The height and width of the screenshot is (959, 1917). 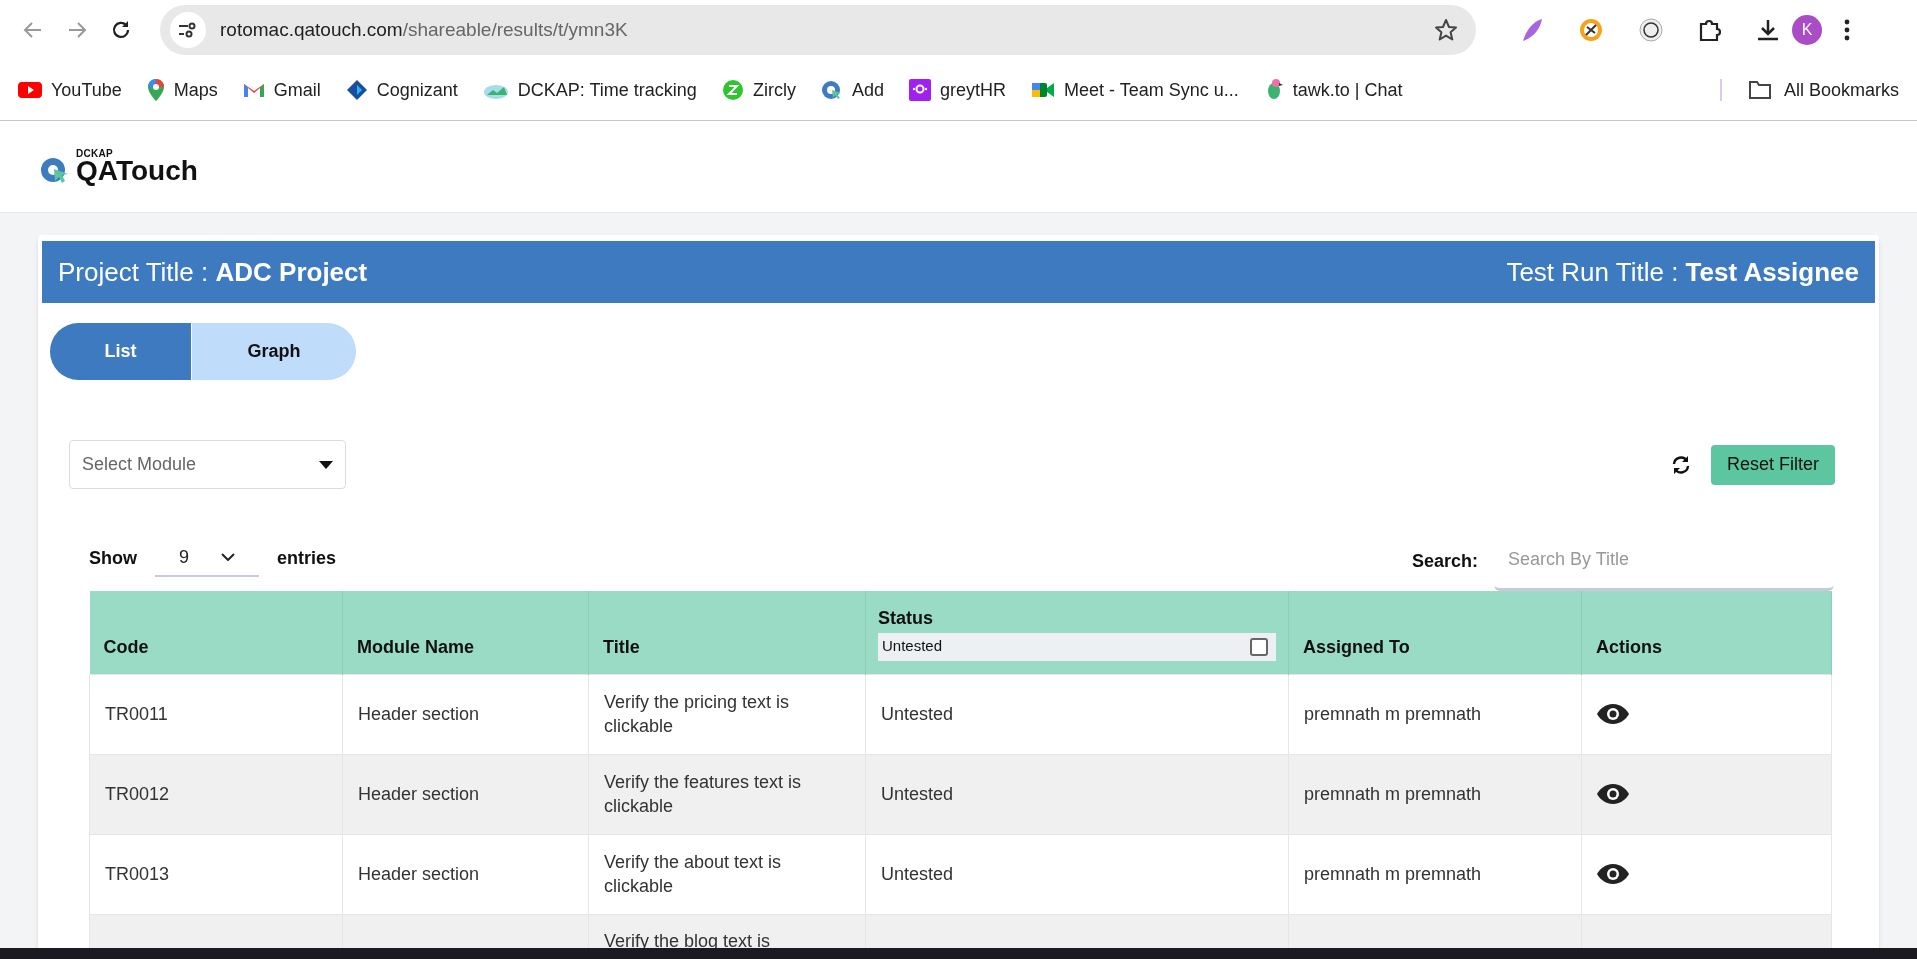 I want to click on bookmark: Zircly, so click(x=758, y=90).